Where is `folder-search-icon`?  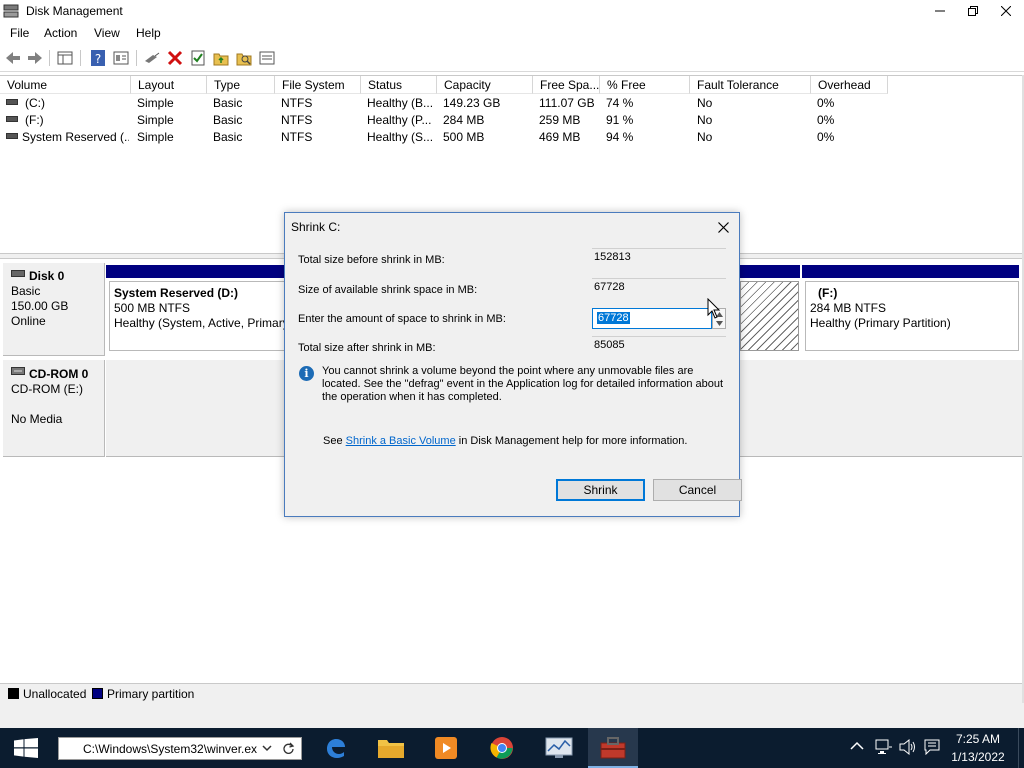
folder-search-icon is located at coordinates (244, 58).